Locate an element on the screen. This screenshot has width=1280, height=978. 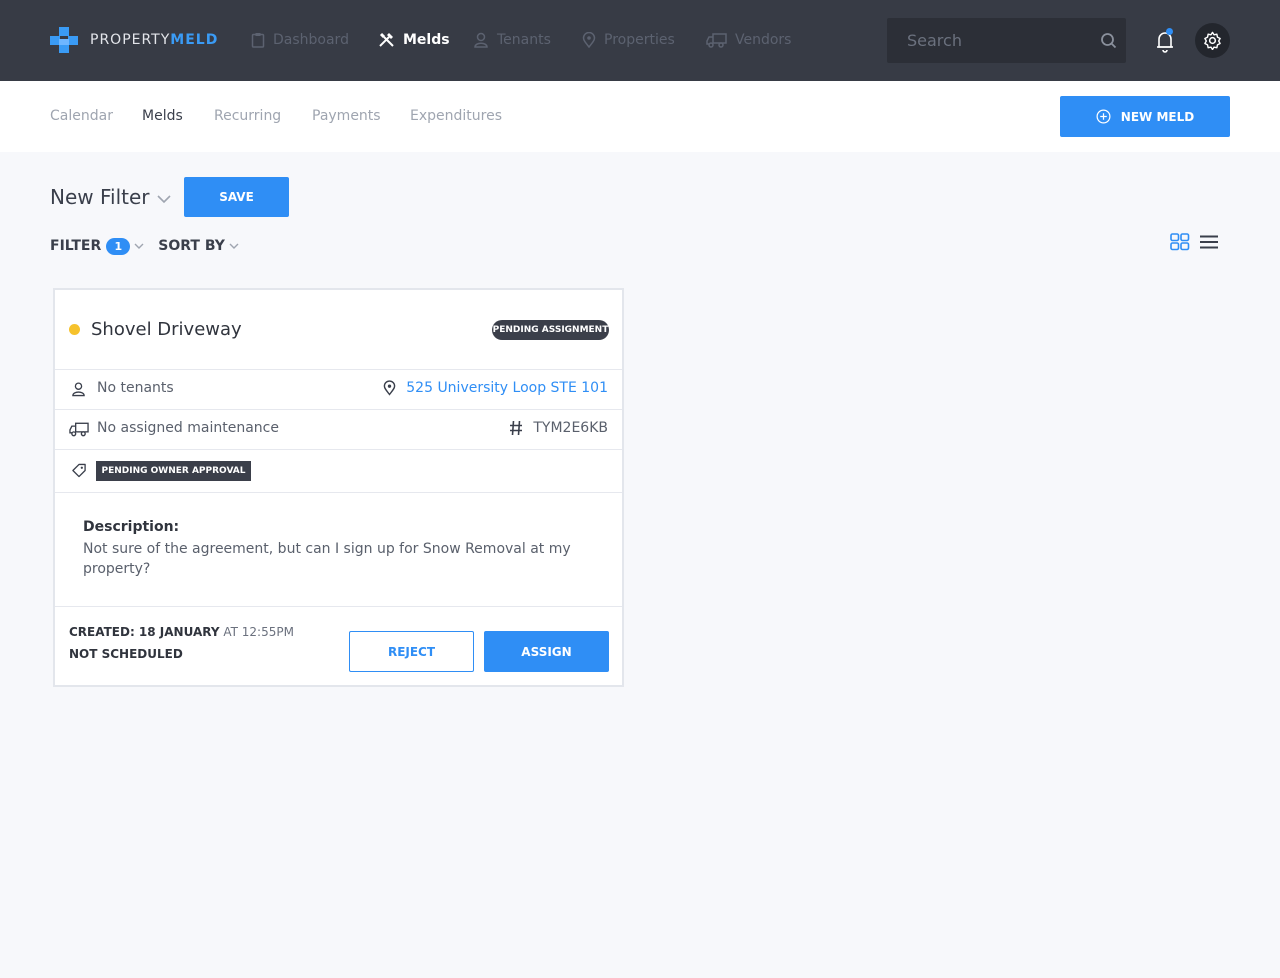
grid-view-icon is located at coordinates (1180, 242).